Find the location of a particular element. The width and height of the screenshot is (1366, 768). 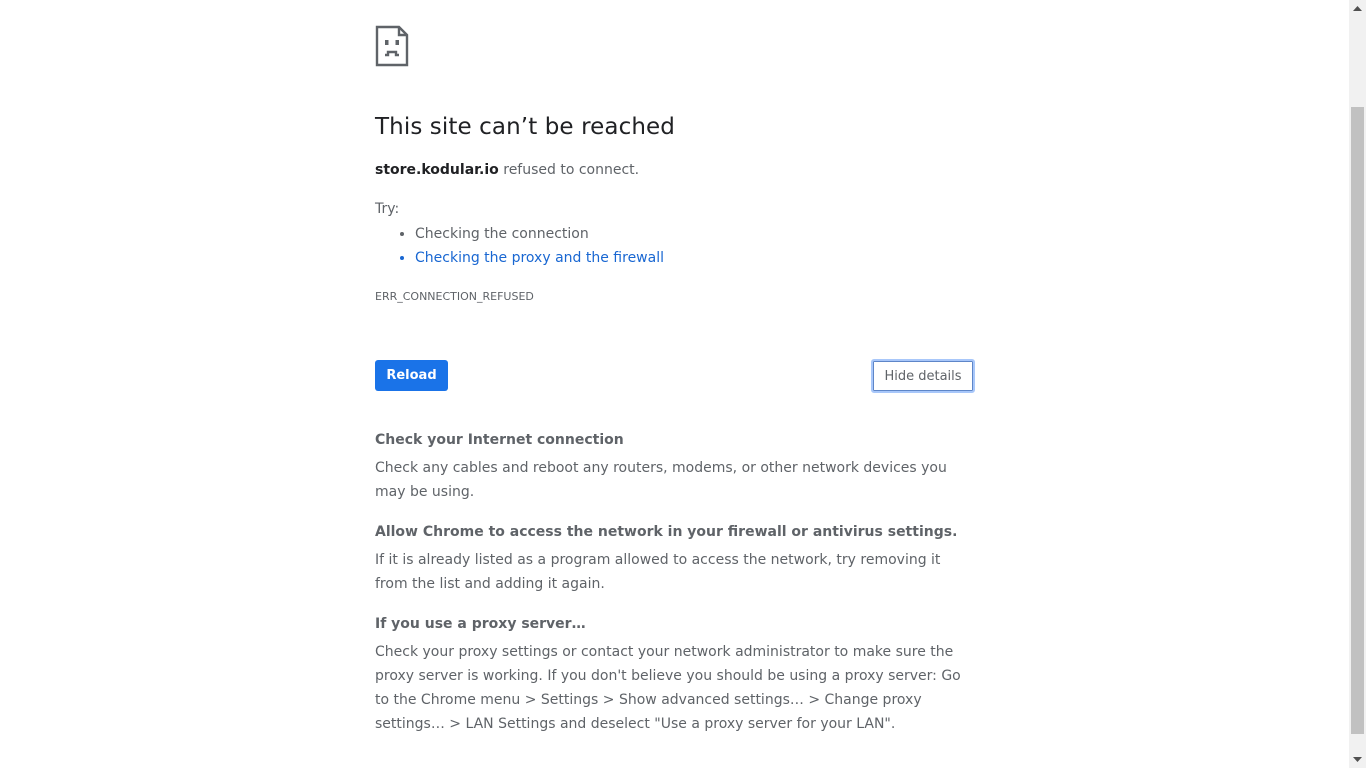

detail-heading: Check your Internet connection is located at coordinates (499, 440).